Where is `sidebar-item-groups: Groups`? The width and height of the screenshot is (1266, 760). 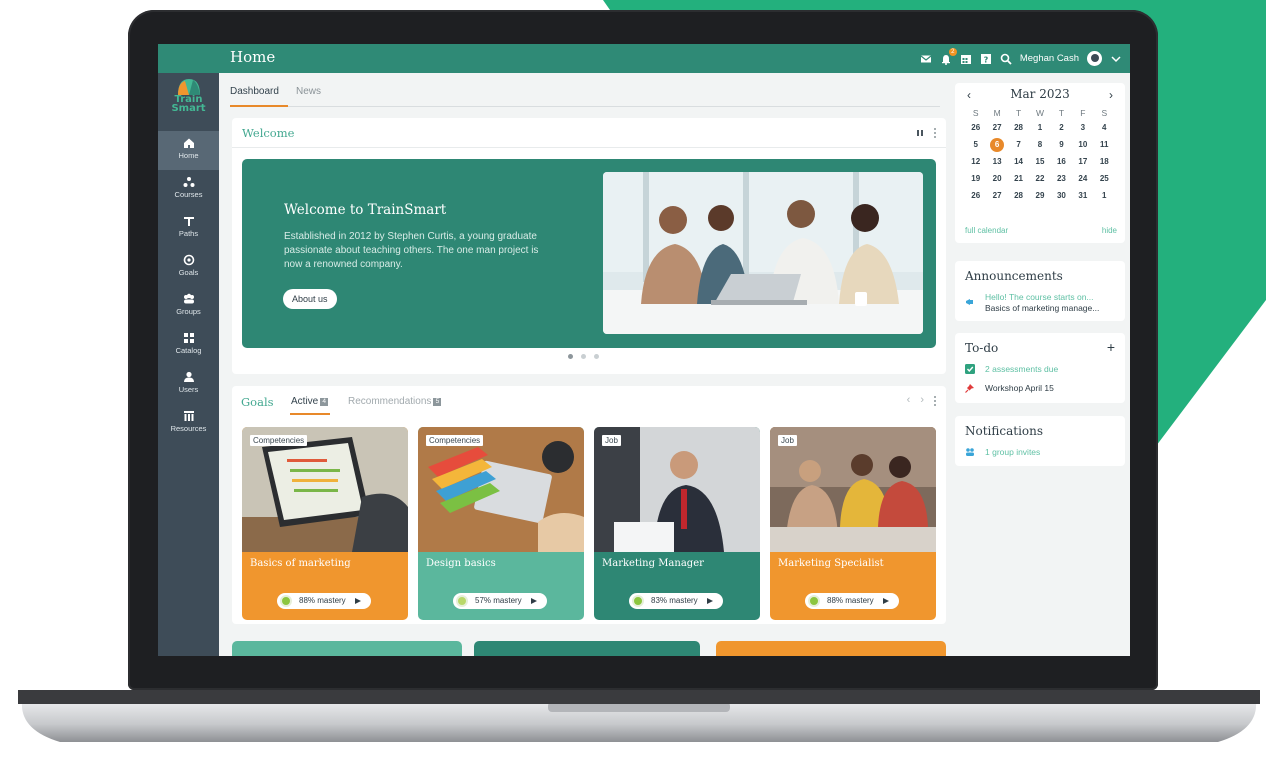
sidebar-item-groups: Groups is located at coordinates (188, 306).